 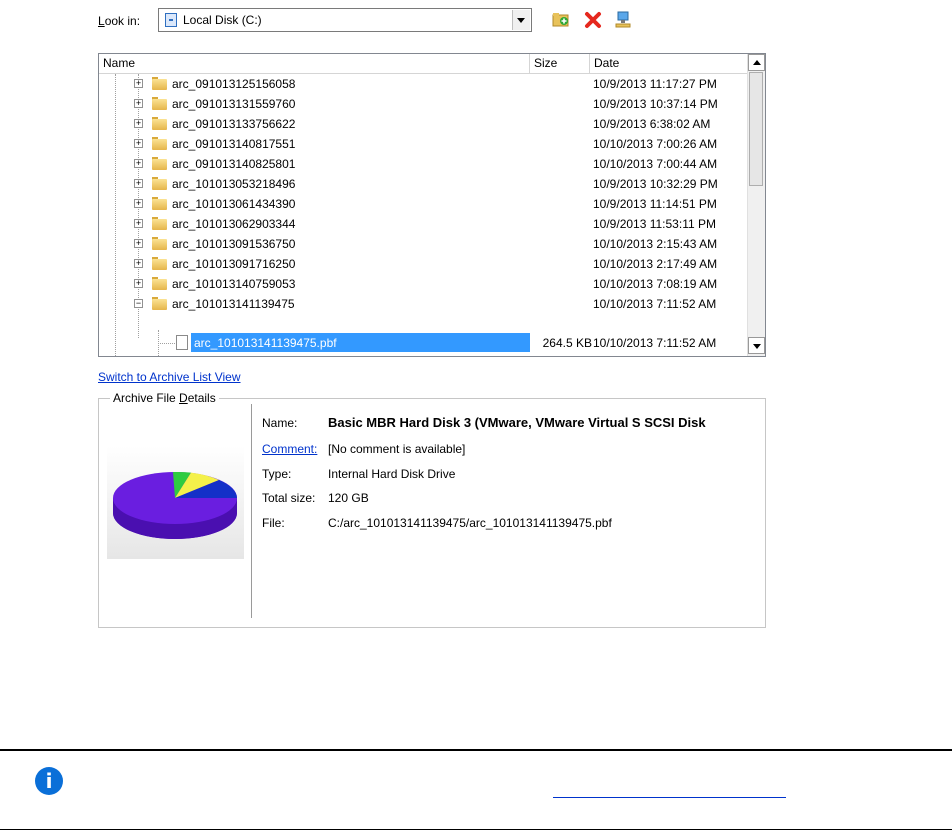 I want to click on column-name: Name, so click(x=314, y=63).